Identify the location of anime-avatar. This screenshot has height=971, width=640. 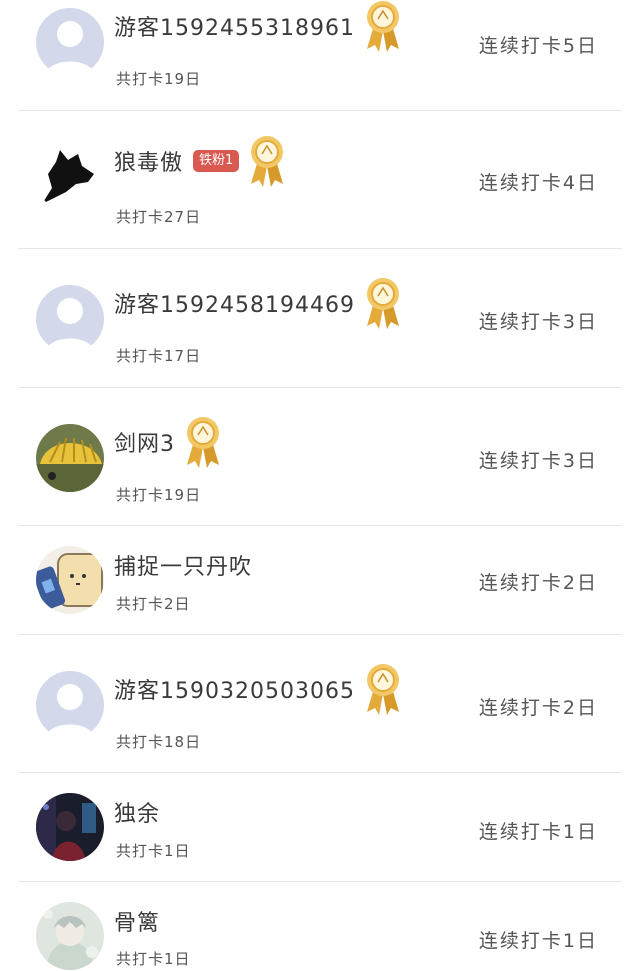
(70, 936).